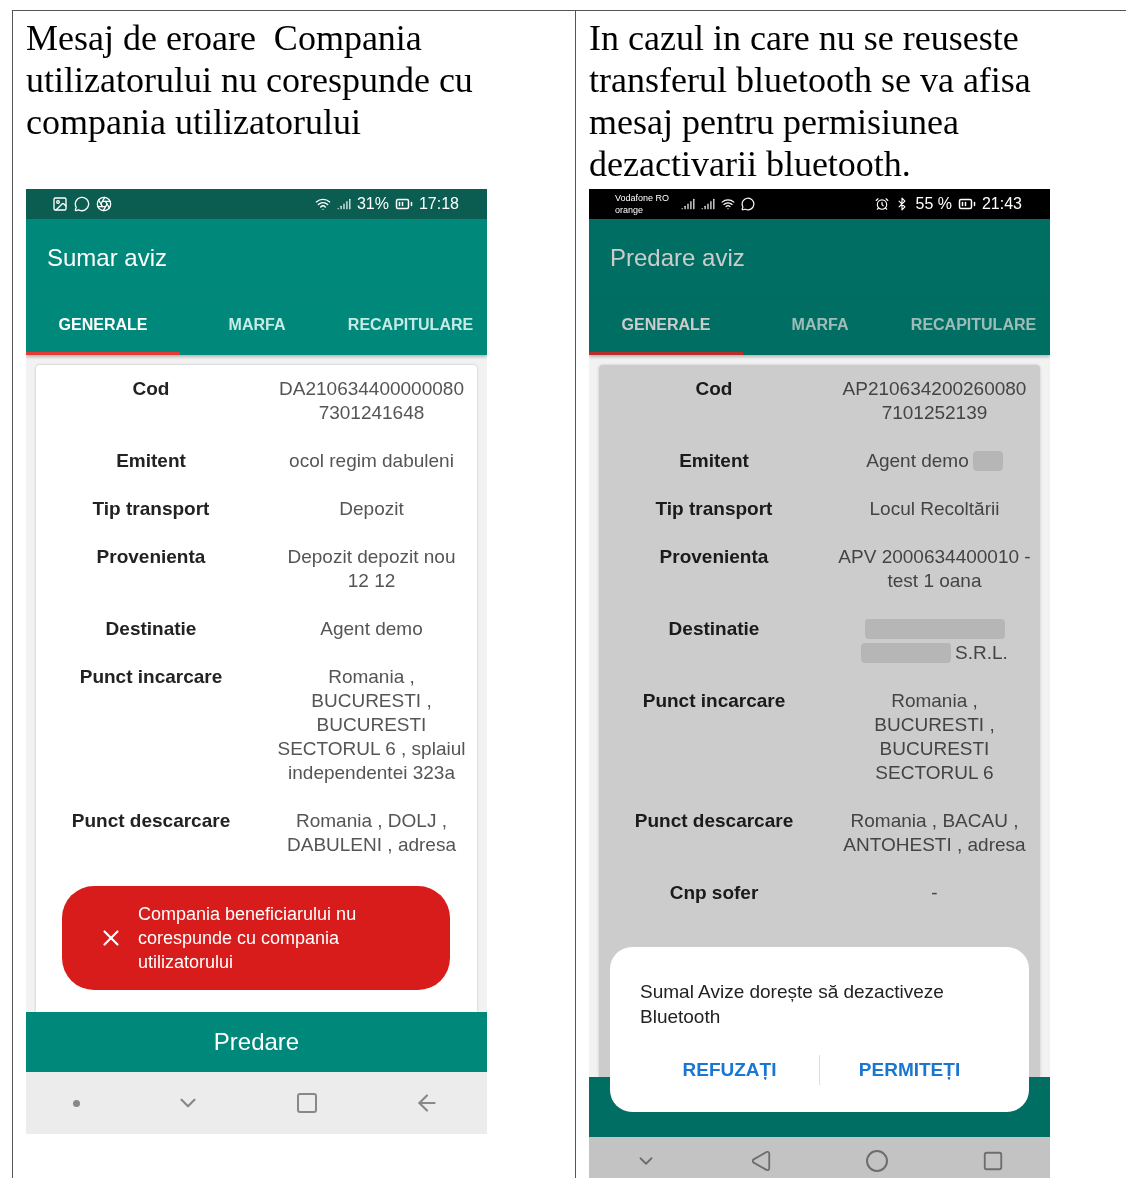 Image resolution: width=1126 pixels, height=1178 pixels. Describe the element at coordinates (729, 1070) in the screenshot. I see `dialog-button: REFUZAȚI` at that location.